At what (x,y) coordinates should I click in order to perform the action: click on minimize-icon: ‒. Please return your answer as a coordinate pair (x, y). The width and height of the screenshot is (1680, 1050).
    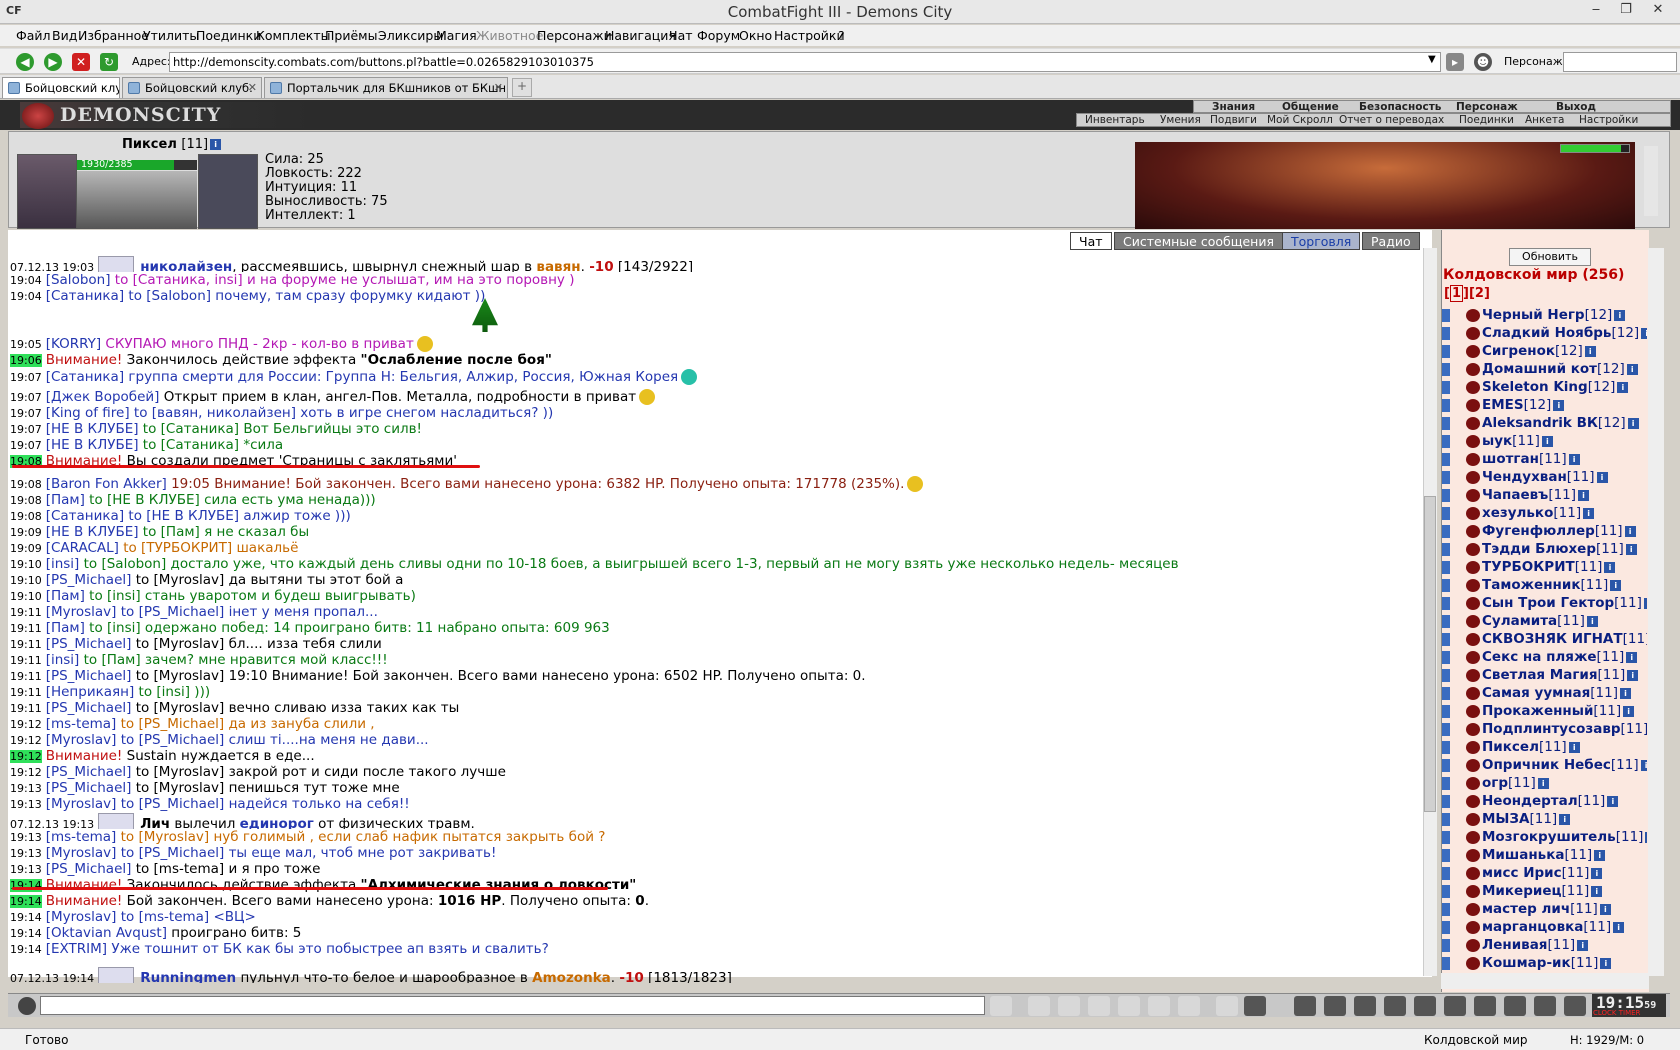
    Looking at the image, I should click on (1596, 9).